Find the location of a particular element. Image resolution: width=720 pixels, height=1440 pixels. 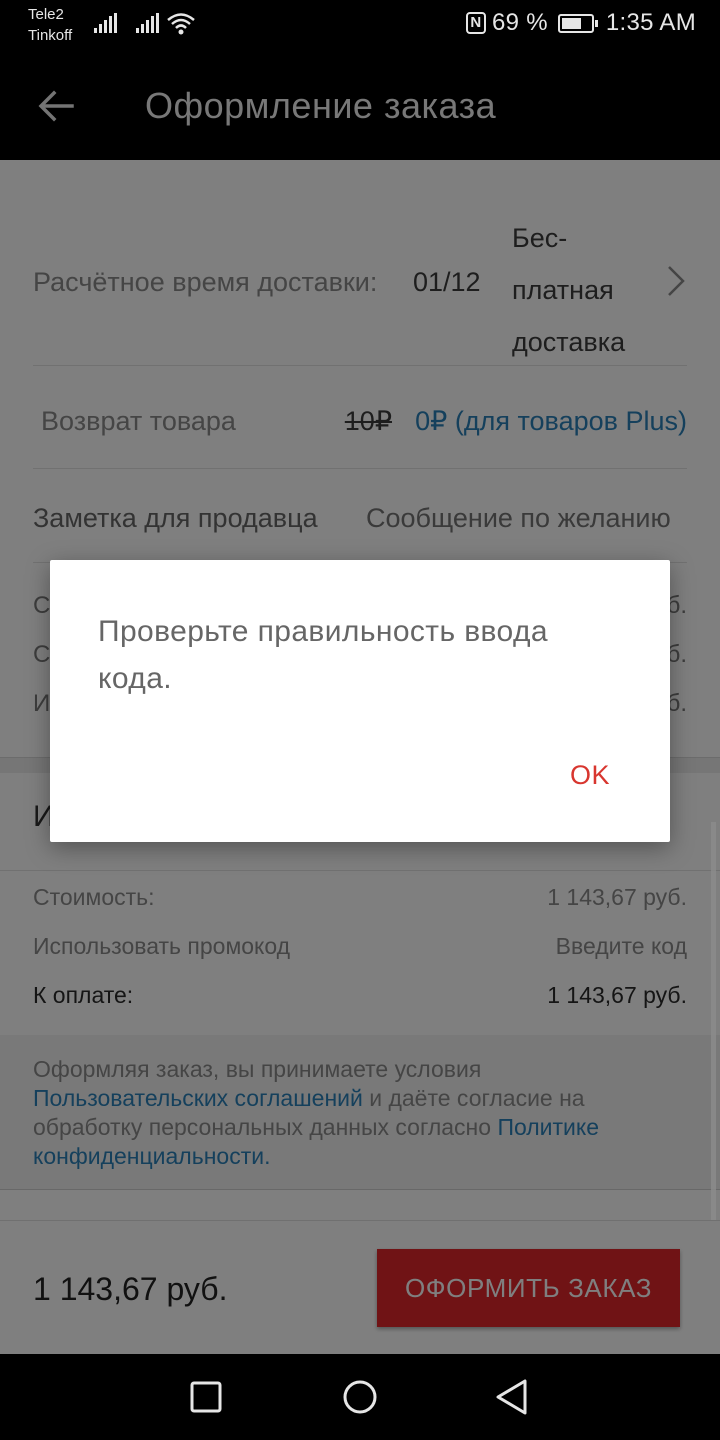

dialog-message: Проверьте правильность ввода кода. is located at coordinates (323, 655).